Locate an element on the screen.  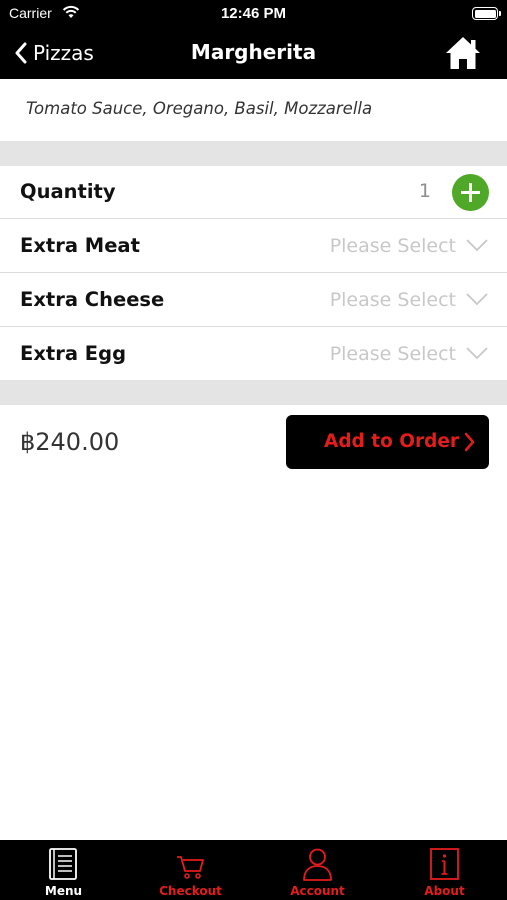
extra-egg-label: Extra Egg is located at coordinates (73, 353).